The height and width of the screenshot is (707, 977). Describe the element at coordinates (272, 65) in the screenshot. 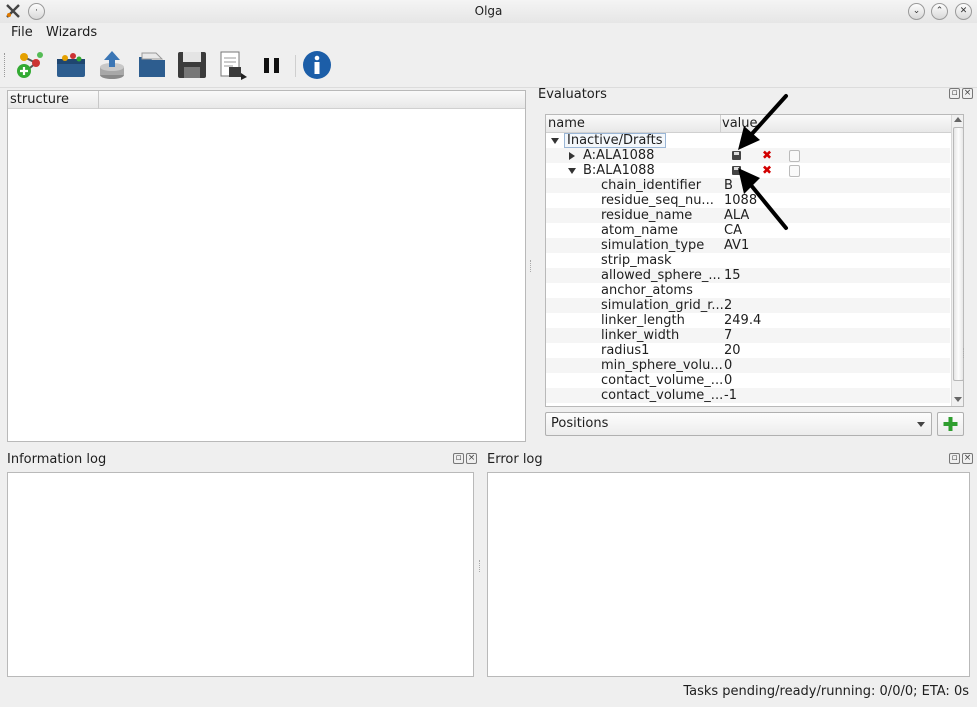

I see `pause-icon` at that location.